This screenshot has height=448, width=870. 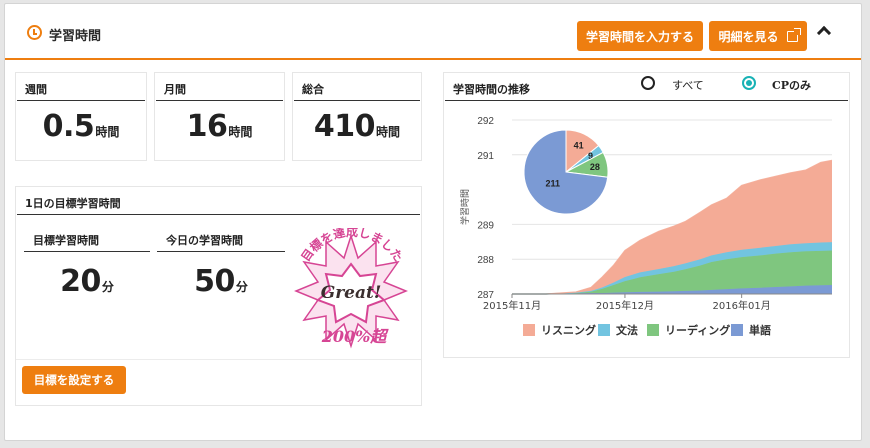 What do you see at coordinates (793, 34) in the screenshot?
I see `external-link-icon` at bounding box center [793, 34].